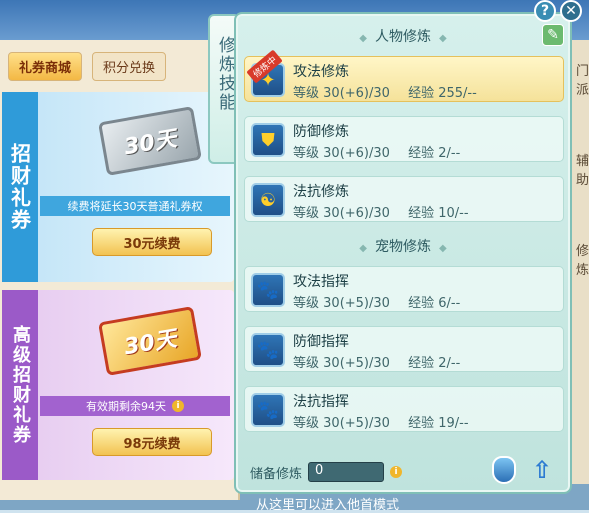 The width and height of the screenshot is (589, 513). Describe the element at coordinates (150, 141) in the screenshot. I see `silver-ticket-icon: 30天` at that location.